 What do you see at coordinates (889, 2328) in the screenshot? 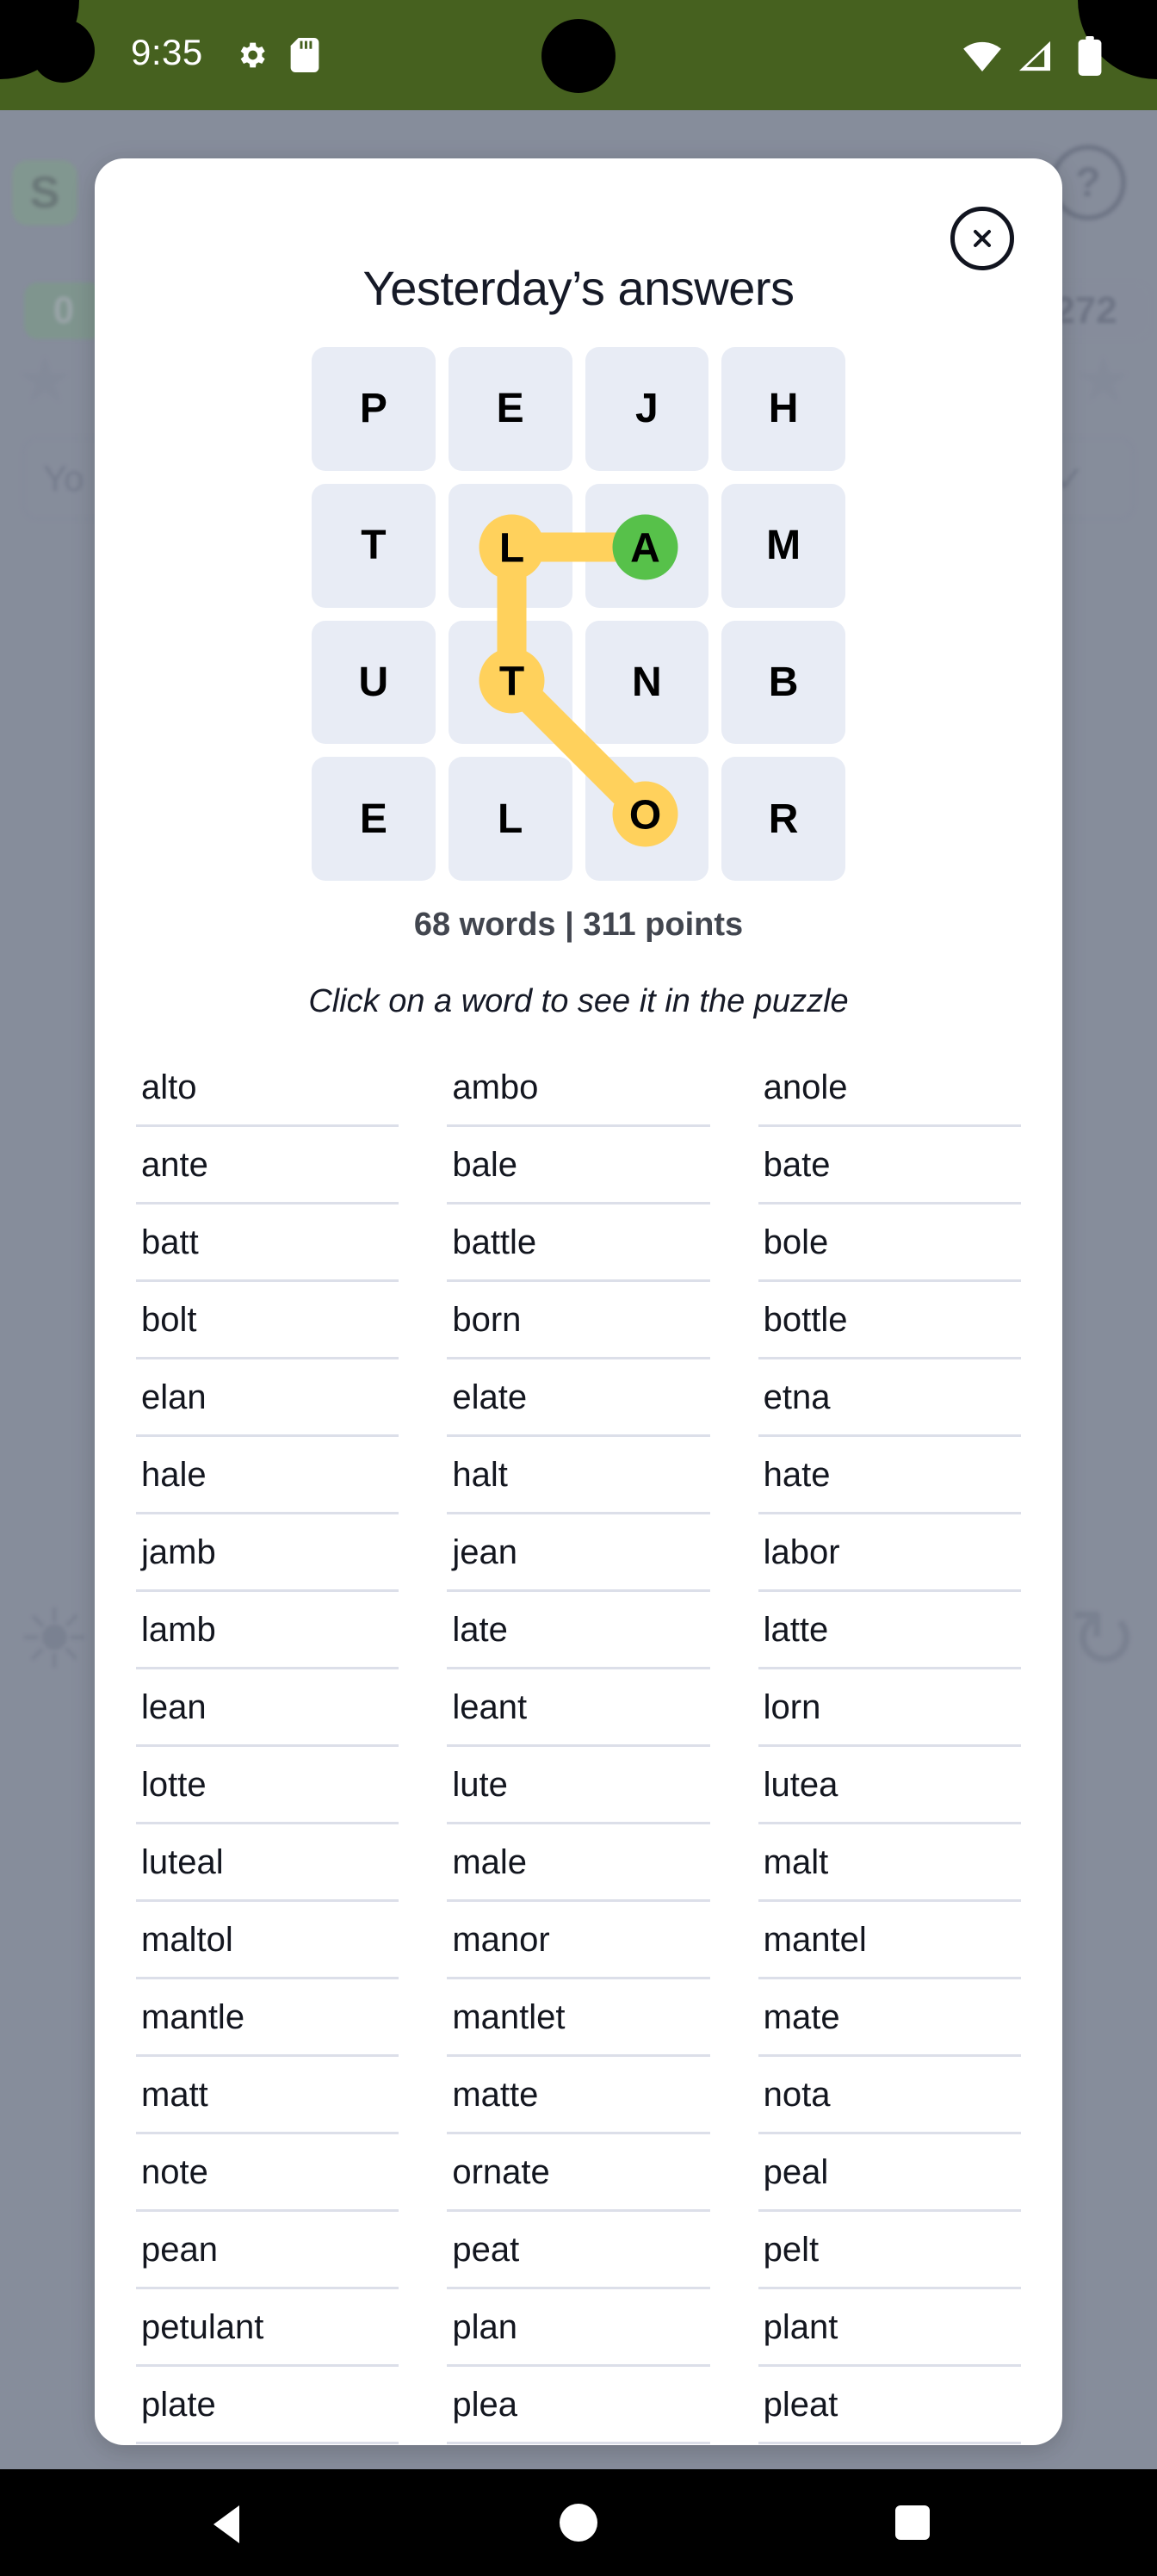
I see `word-item: plant` at bounding box center [889, 2328].